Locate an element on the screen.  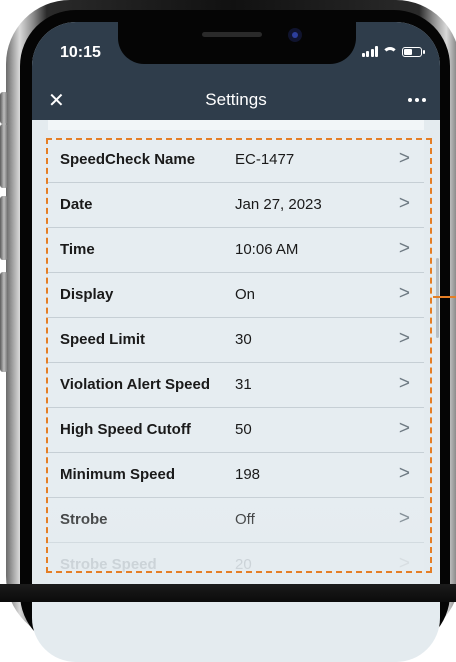
setting-value: 50 is located at coordinates (243, 429).